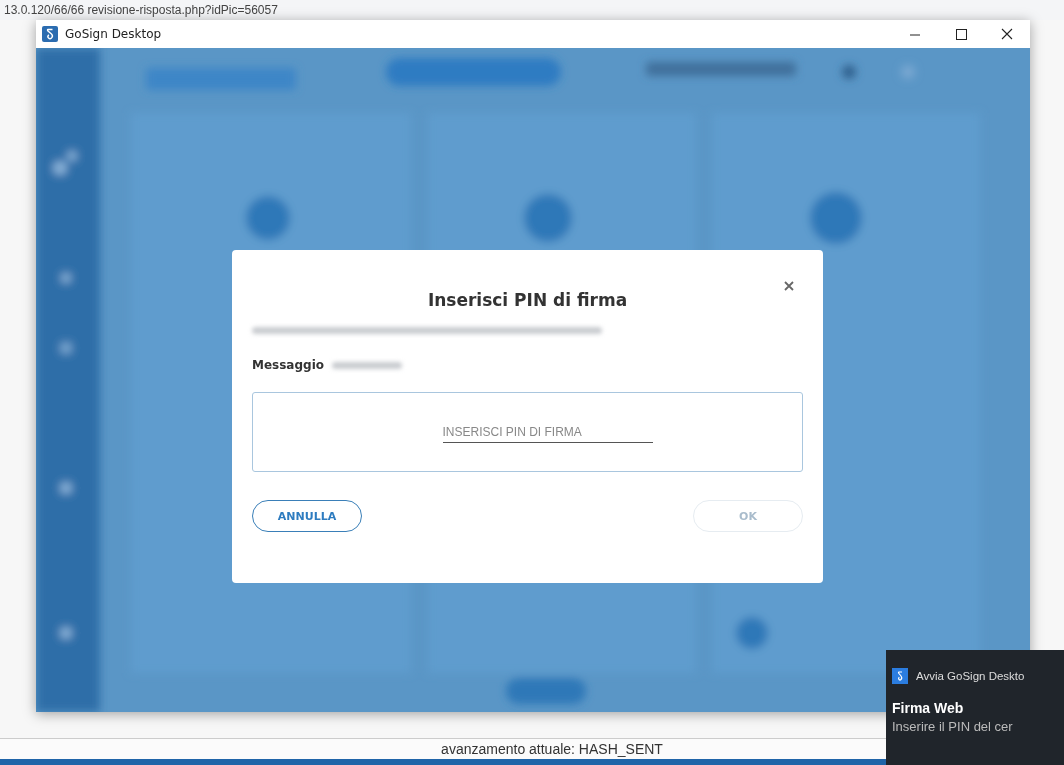  I want to click on status-text: avanzamento attuale: HASH_SENT, so click(551, 749).